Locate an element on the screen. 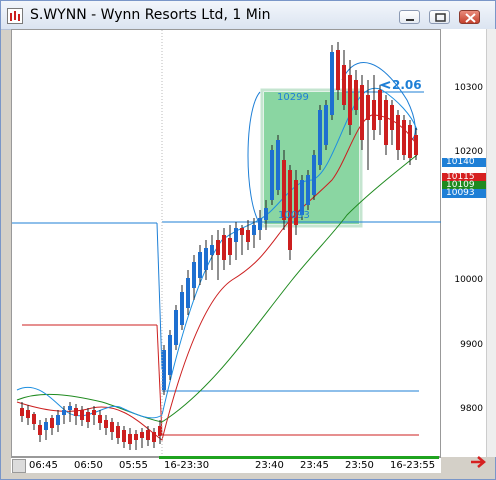 This screenshot has height=480, width=496. vertical-scrollbar is located at coordinates (491, 243).